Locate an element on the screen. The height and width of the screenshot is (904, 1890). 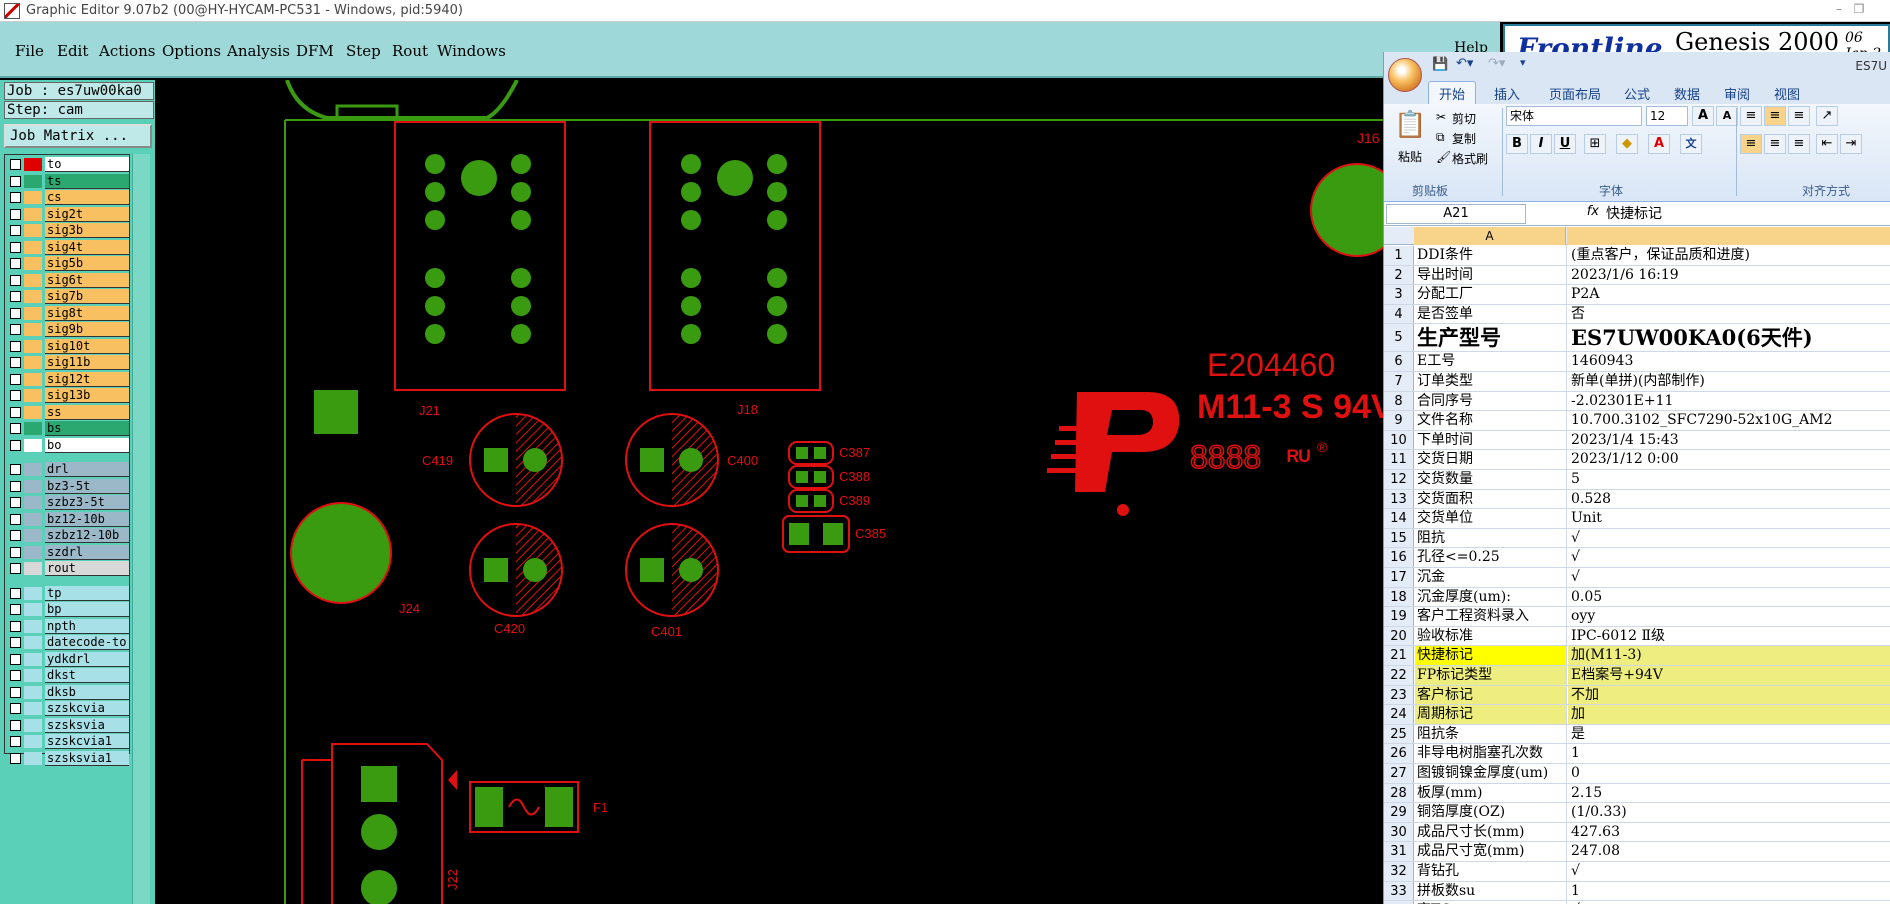
row-number: 33 is located at coordinates (1399, 891).